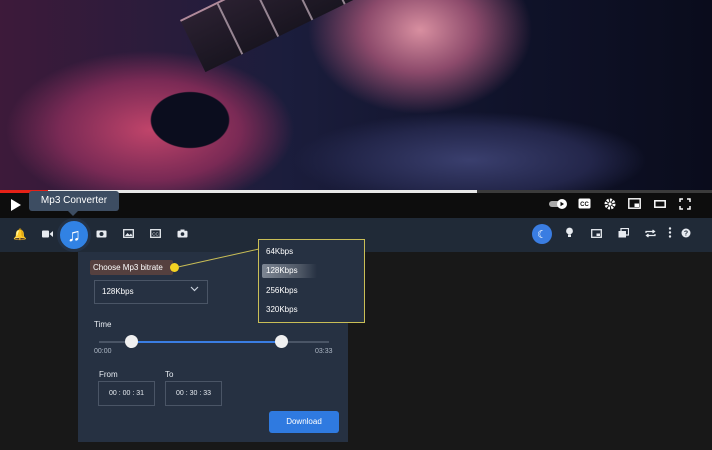 The image size is (712, 450). What do you see at coordinates (596, 235) in the screenshot?
I see `pip-icon` at bounding box center [596, 235].